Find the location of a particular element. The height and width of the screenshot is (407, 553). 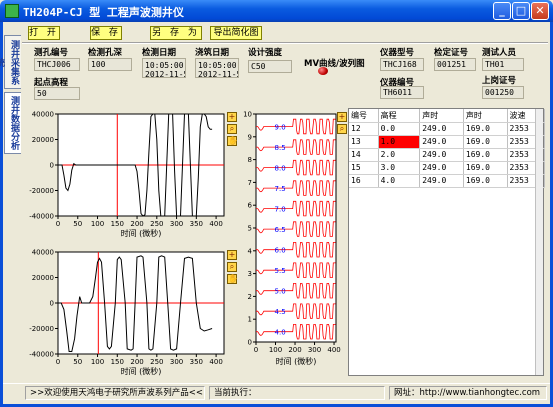

trace-depth-label: 6.0 is located at coordinates (280, 251).